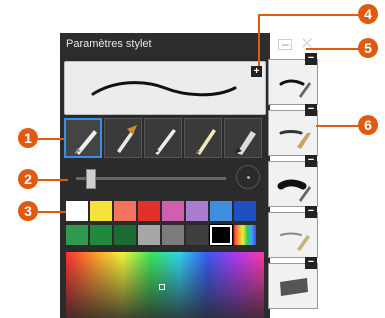  Describe the element at coordinates (295, 139) in the screenshot. I see `preset-brush-icon` at that location.